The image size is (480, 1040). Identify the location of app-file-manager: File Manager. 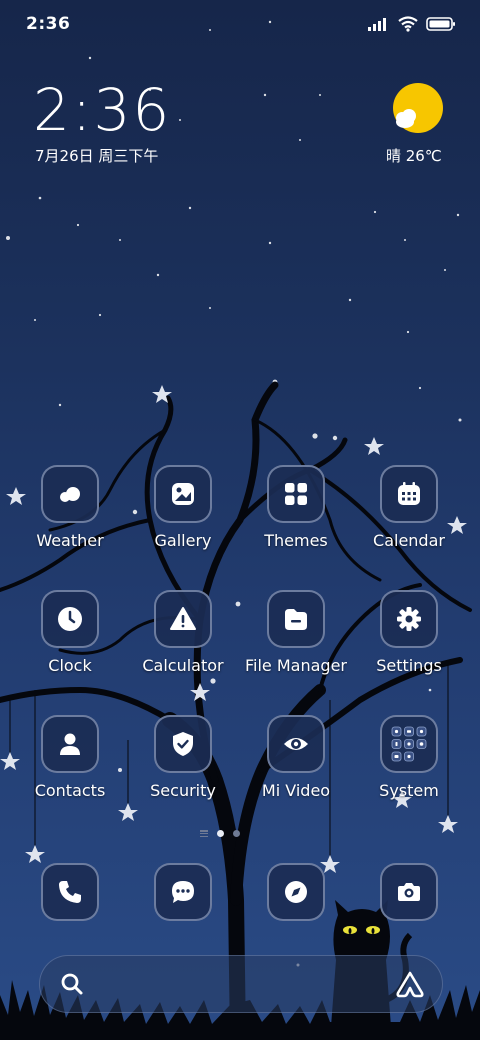
(296, 632).